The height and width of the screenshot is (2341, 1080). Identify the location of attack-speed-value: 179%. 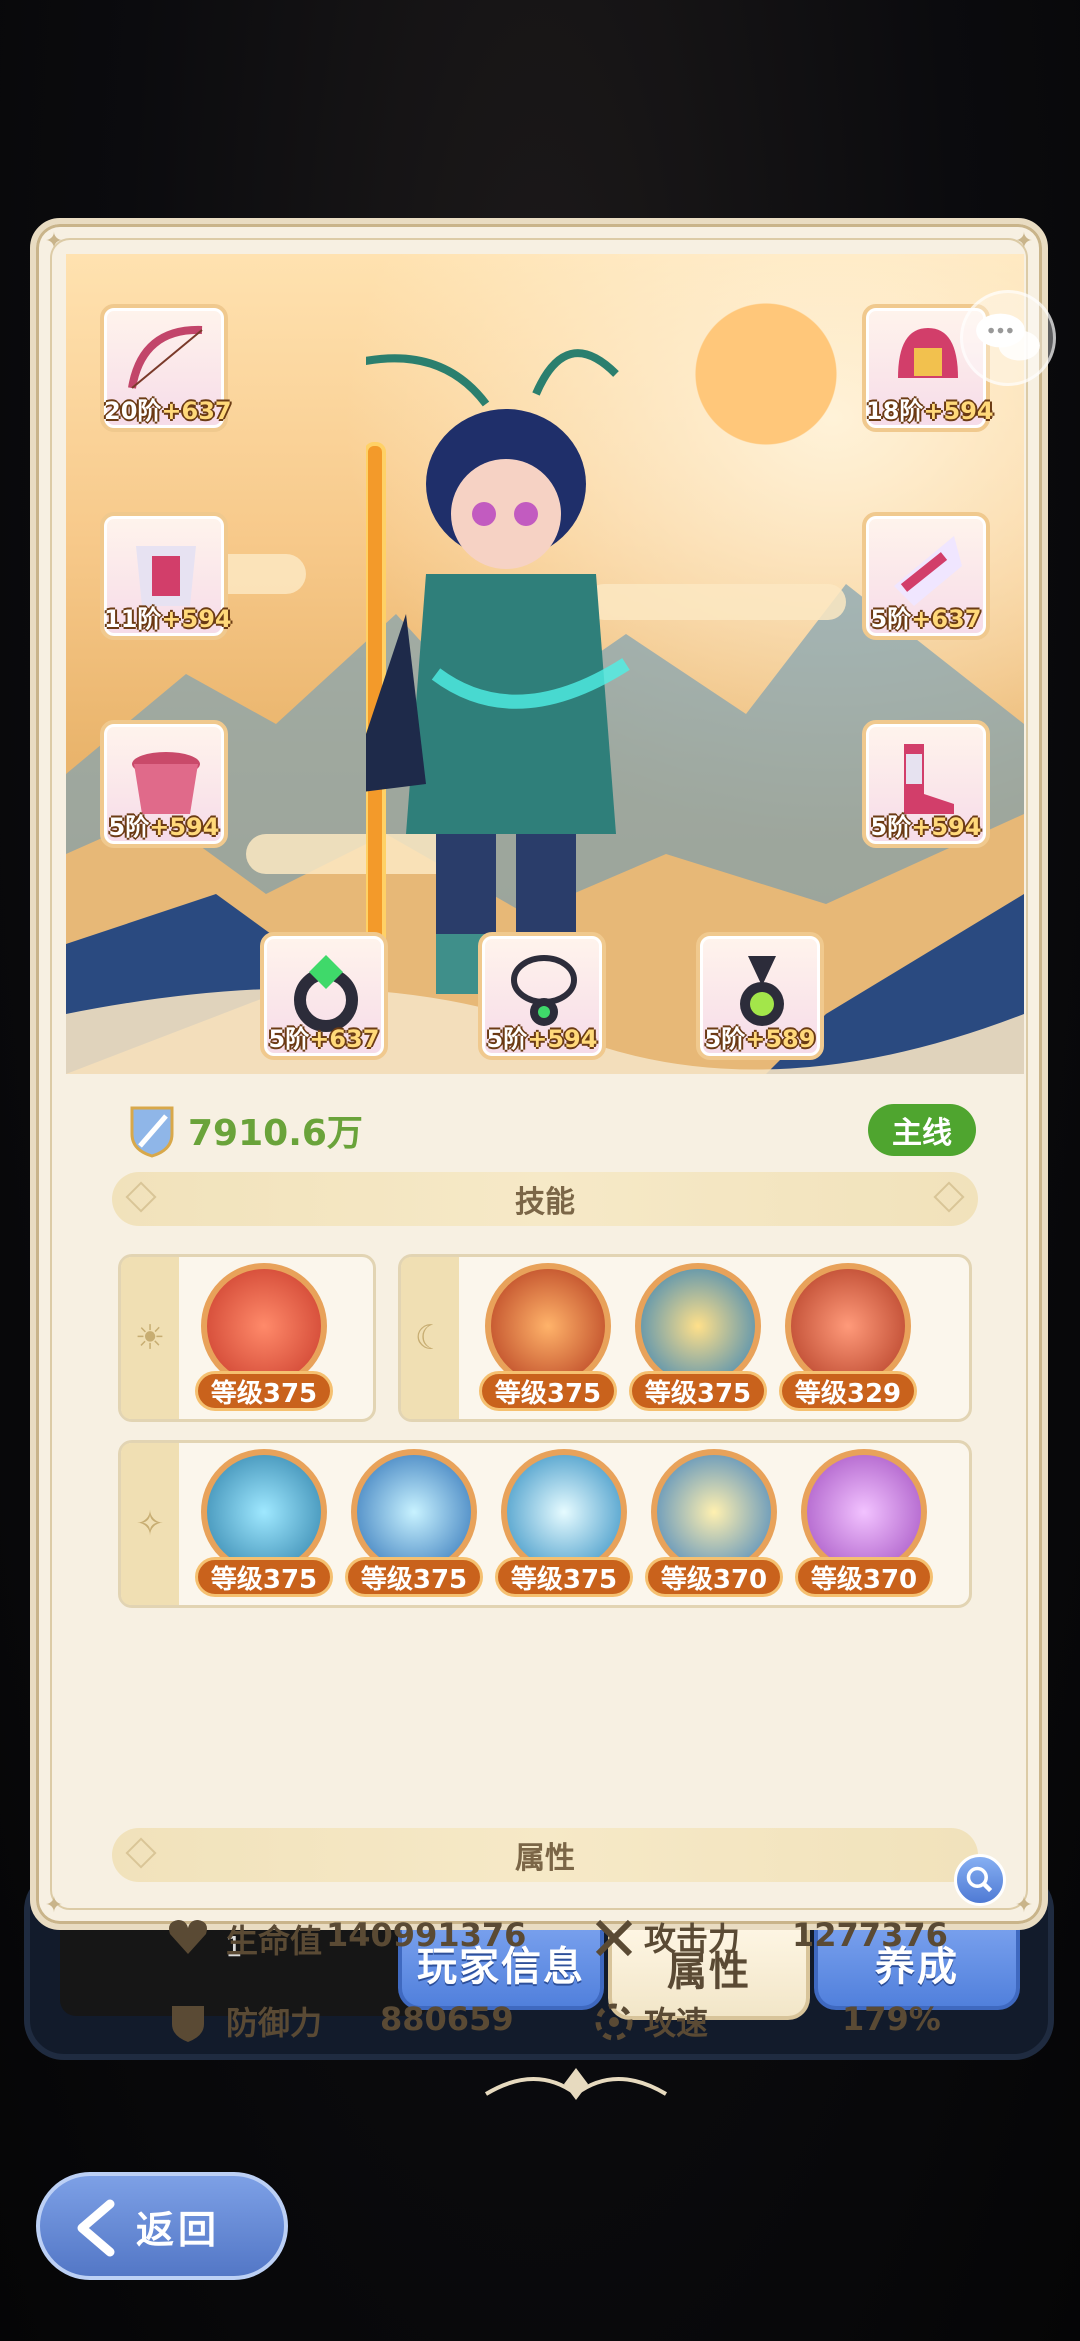
(891, 2019).